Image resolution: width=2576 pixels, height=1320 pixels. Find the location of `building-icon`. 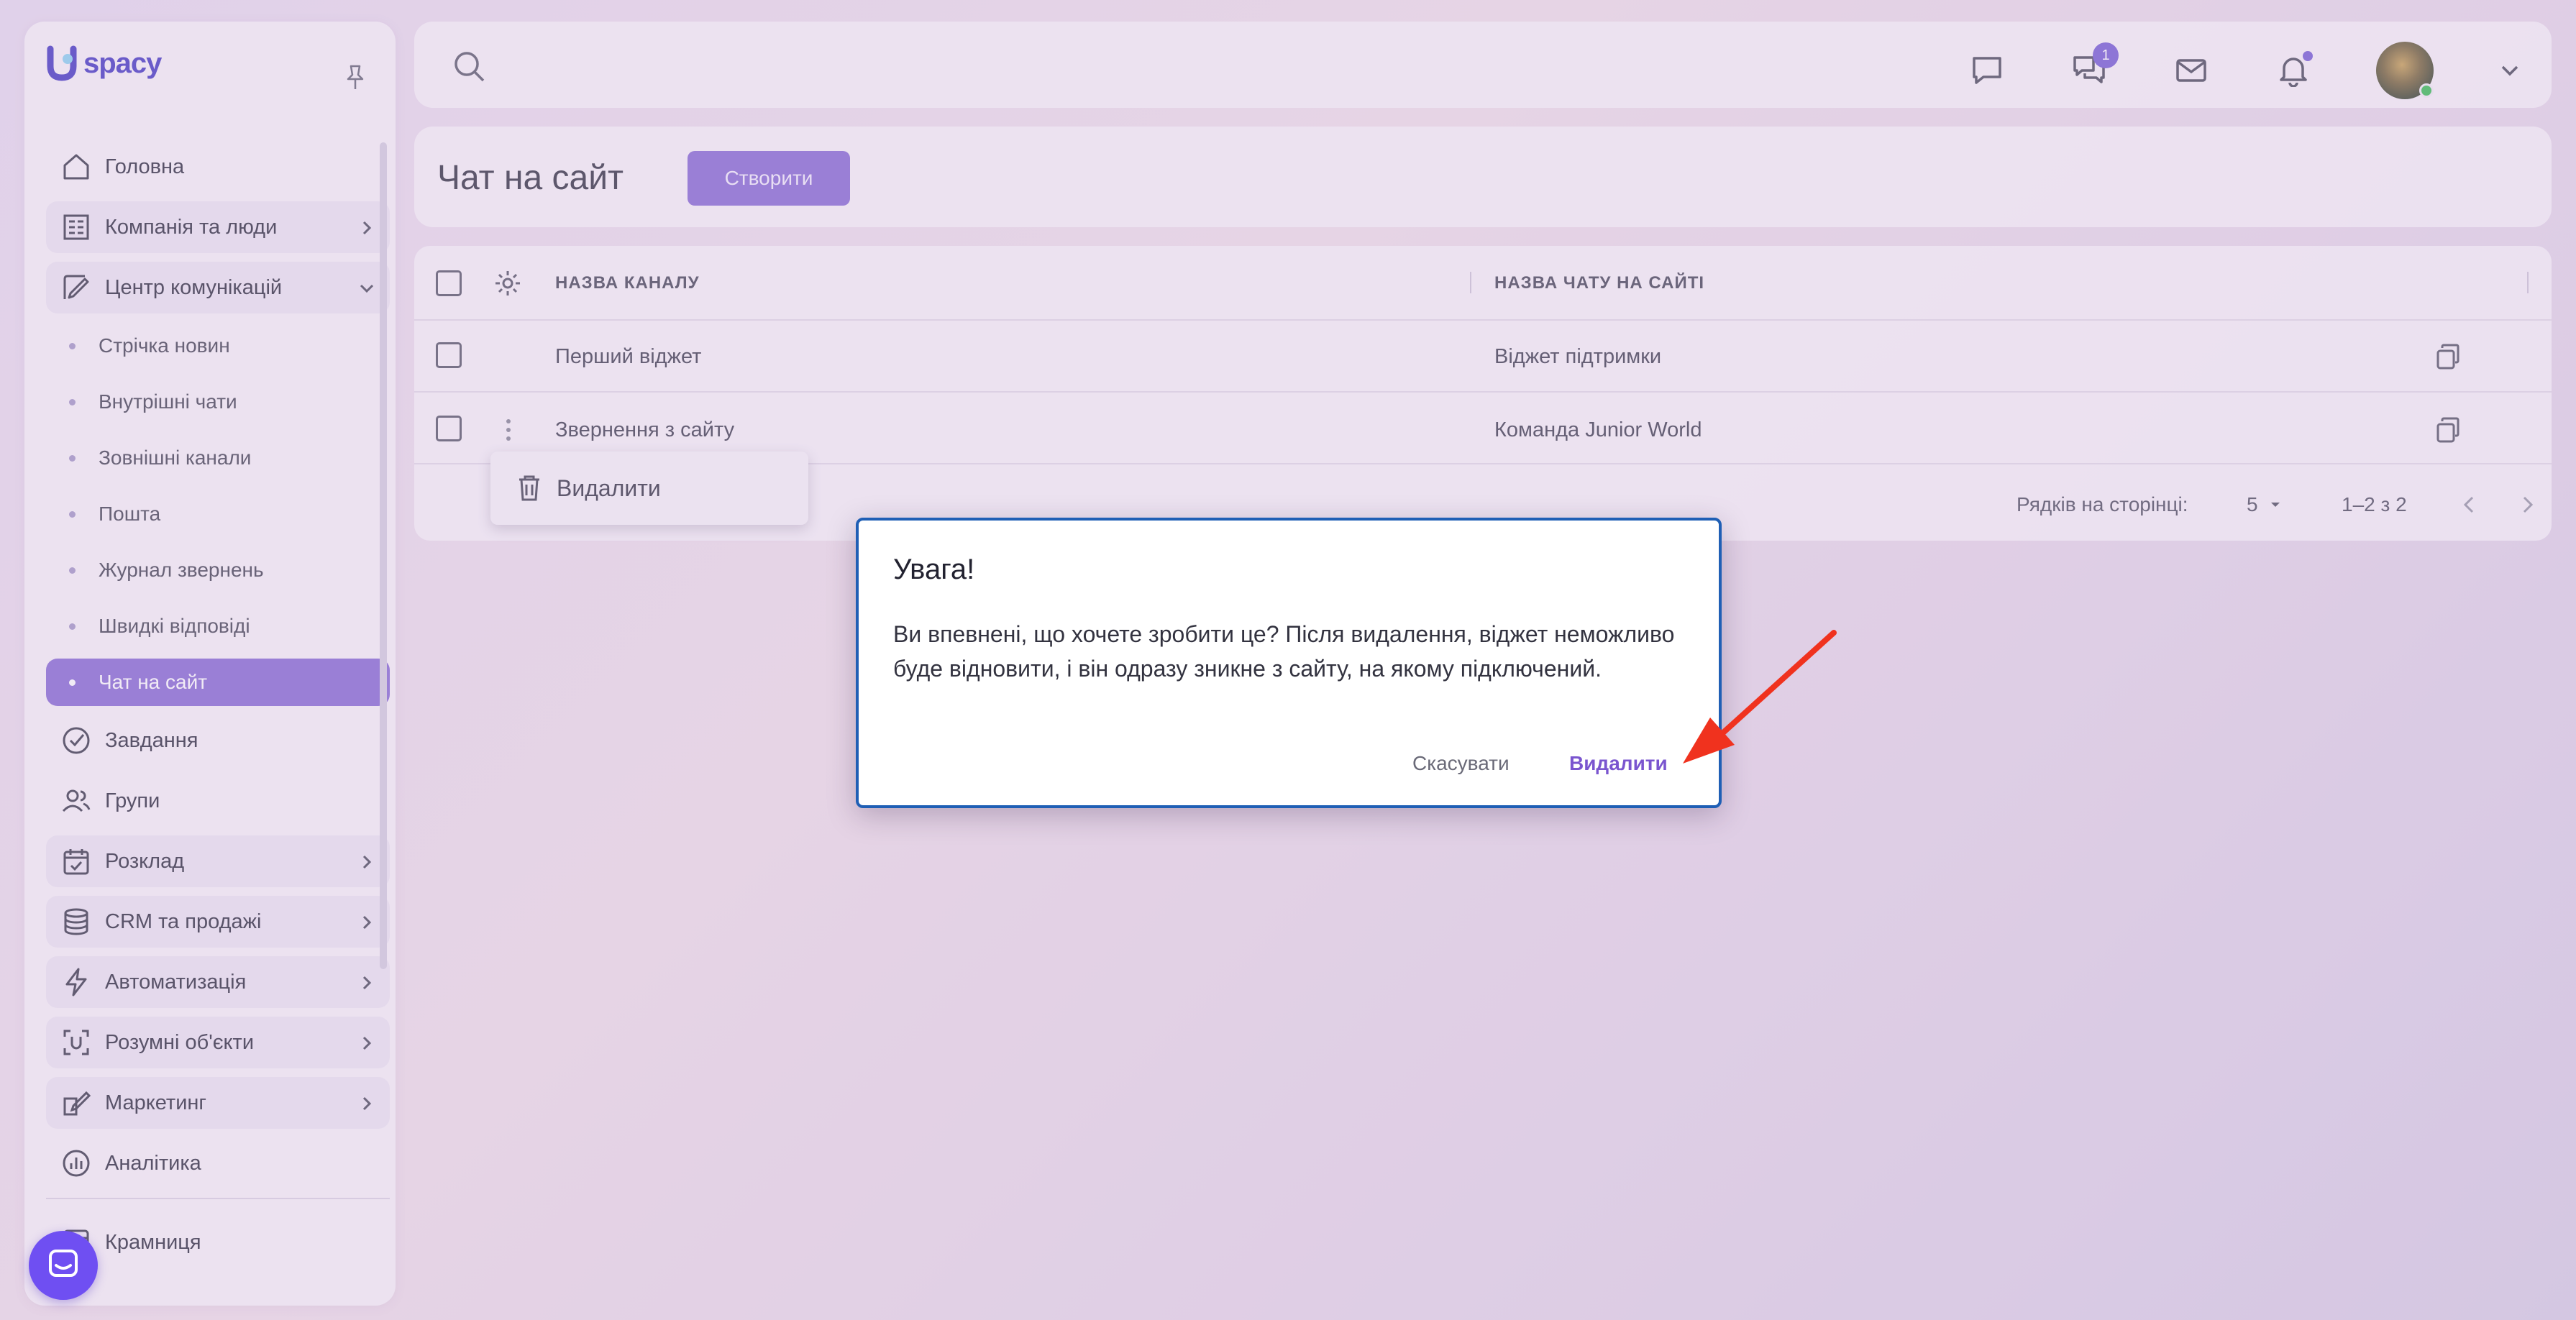

building-icon is located at coordinates (76, 227).